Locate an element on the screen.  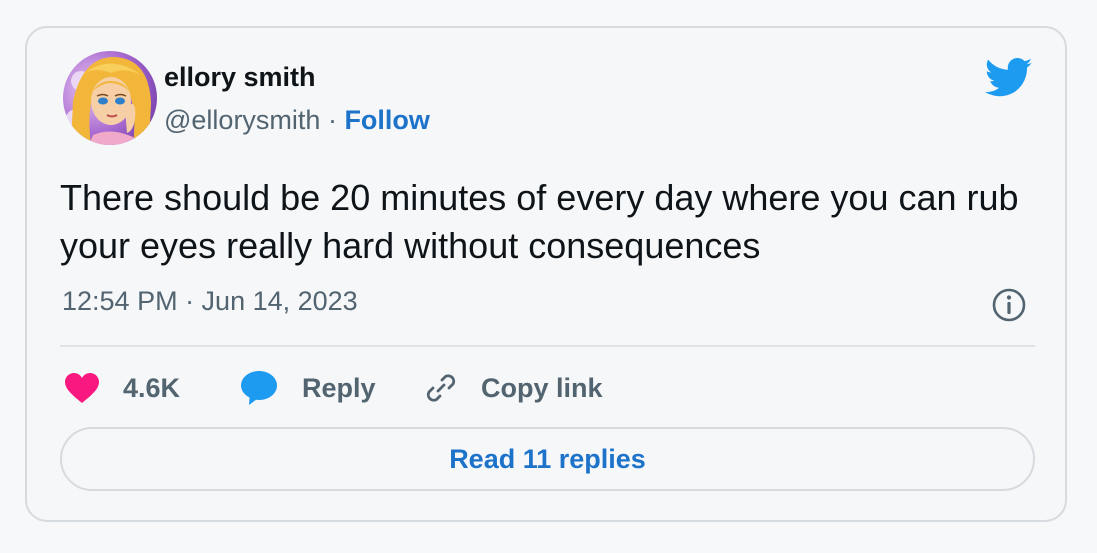
follow-link: Follow is located at coordinates (386, 120).